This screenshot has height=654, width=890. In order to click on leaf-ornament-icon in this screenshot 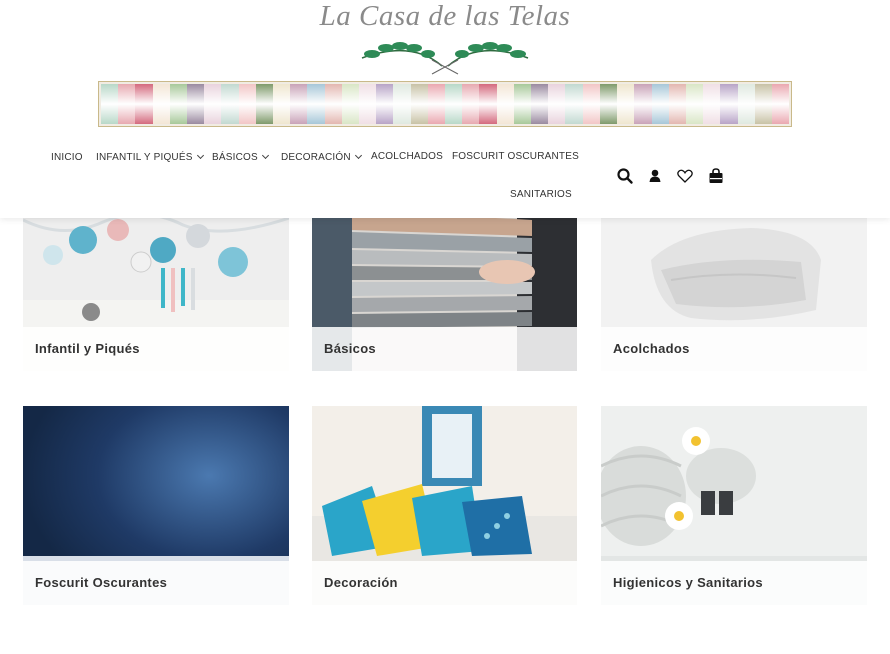, I will do `click(445, 58)`.